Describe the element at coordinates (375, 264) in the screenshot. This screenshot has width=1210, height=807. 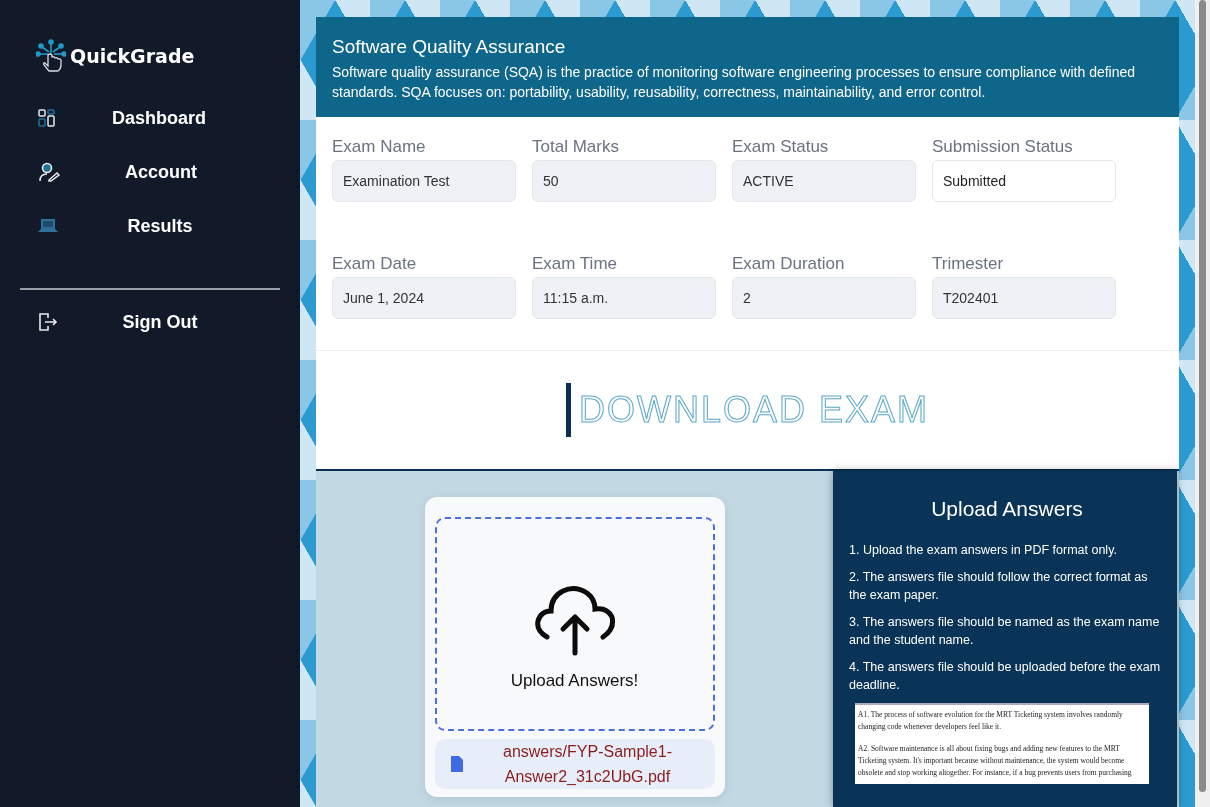
I see `field-label: Exam Date` at that location.